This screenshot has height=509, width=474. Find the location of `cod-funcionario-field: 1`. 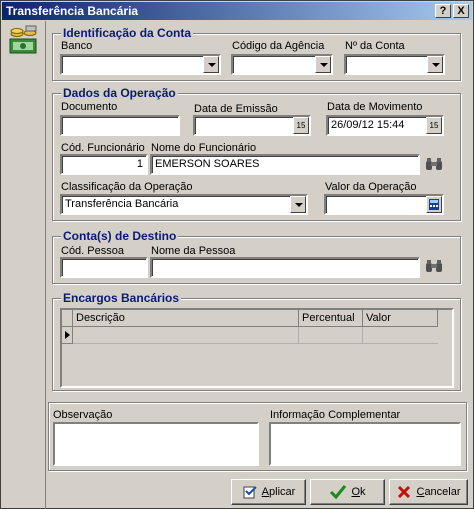

cod-funcionario-field: 1 is located at coordinates (104, 164).